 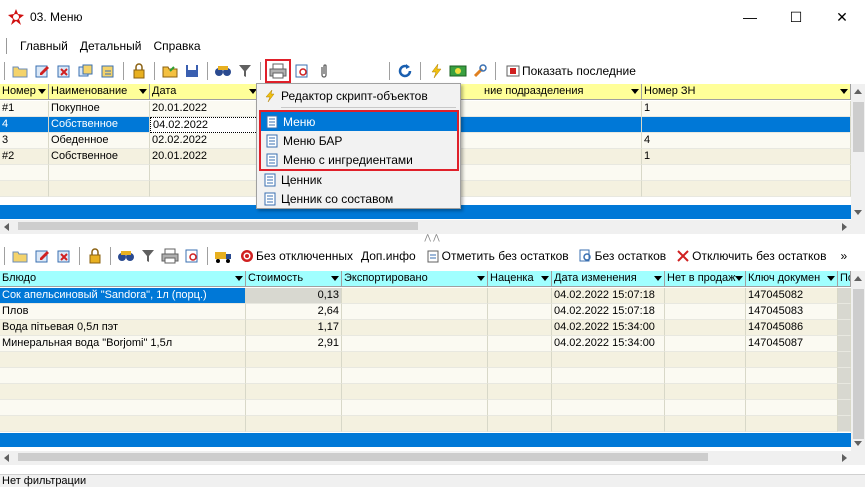 What do you see at coordinates (630, 256) in the screenshot?
I see `no-stock-label: Без остатков` at bounding box center [630, 256].